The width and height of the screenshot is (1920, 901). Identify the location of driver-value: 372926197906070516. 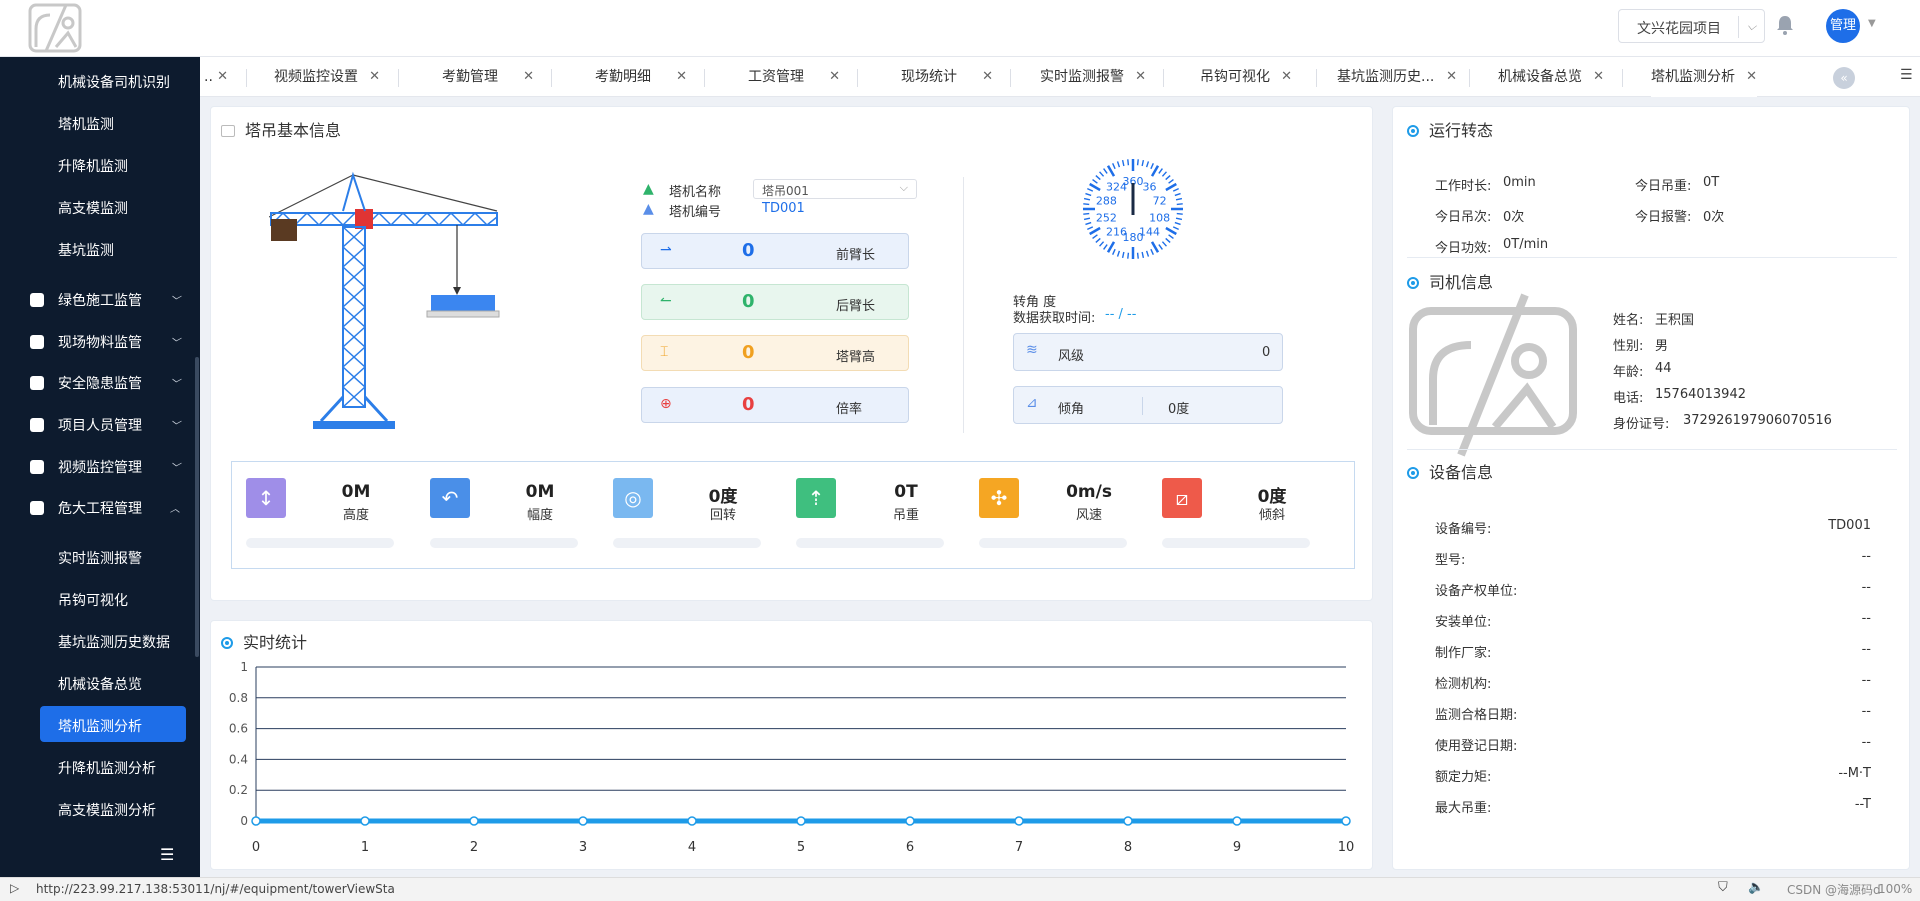
(1757, 420).